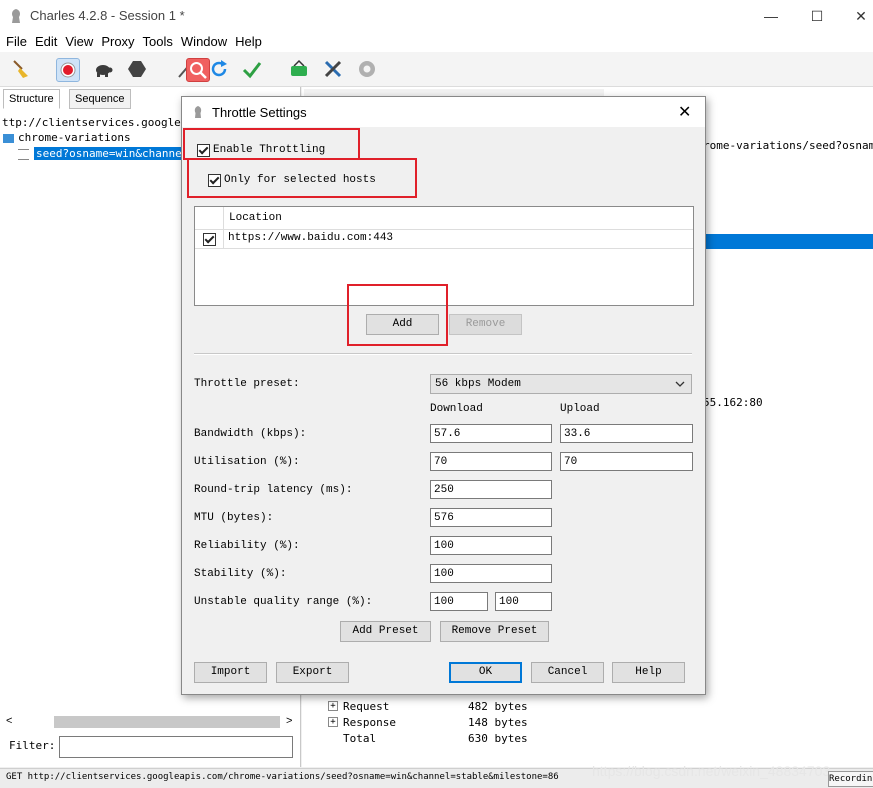  What do you see at coordinates (273, 490) in the screenshot?
I see `latency-label: Round-trip latency (ms):` at bounding box center [273, 490].